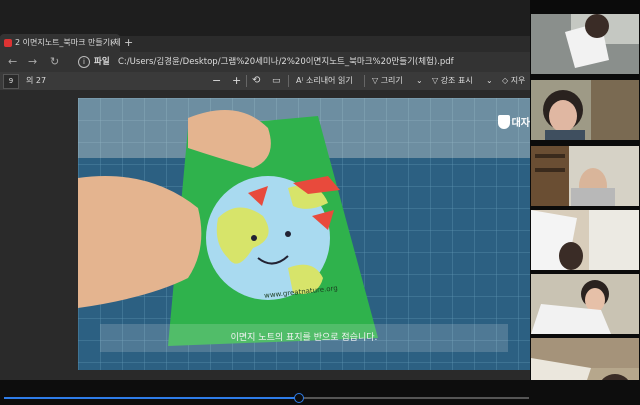  Describe the element at coordinates (503, 121) in the screenshot. I see `shield-icon` at that location.